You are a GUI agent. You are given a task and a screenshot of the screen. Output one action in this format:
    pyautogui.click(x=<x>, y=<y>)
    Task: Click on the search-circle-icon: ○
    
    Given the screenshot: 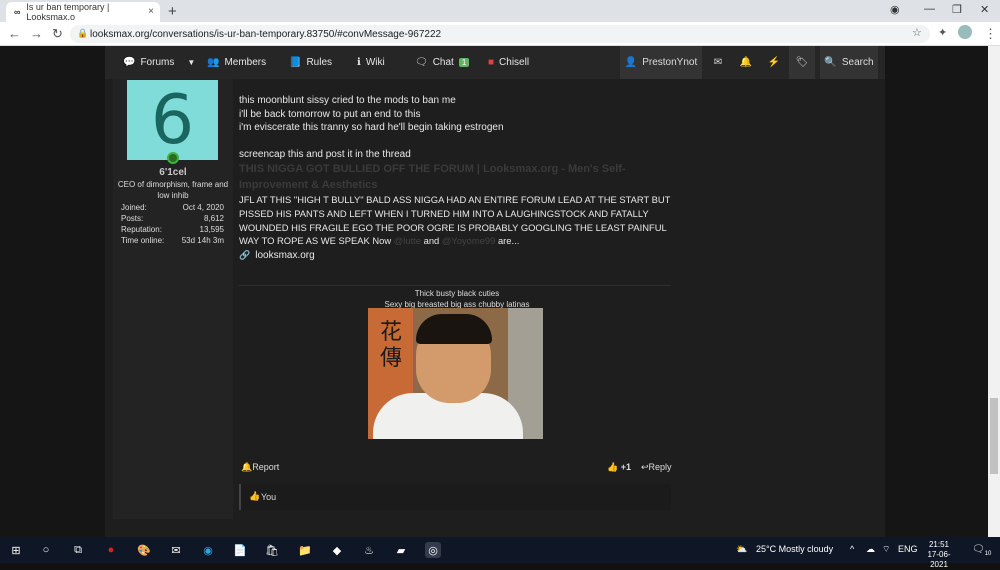 What is the action you would take?
    pyautogui.click(x=46, y=550)
    